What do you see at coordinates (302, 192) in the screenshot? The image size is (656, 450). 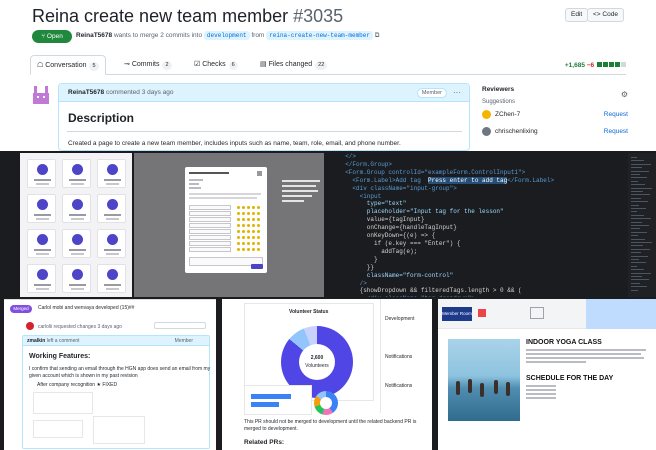 I see `screenshot-caption` at bounding box center [302, 192].